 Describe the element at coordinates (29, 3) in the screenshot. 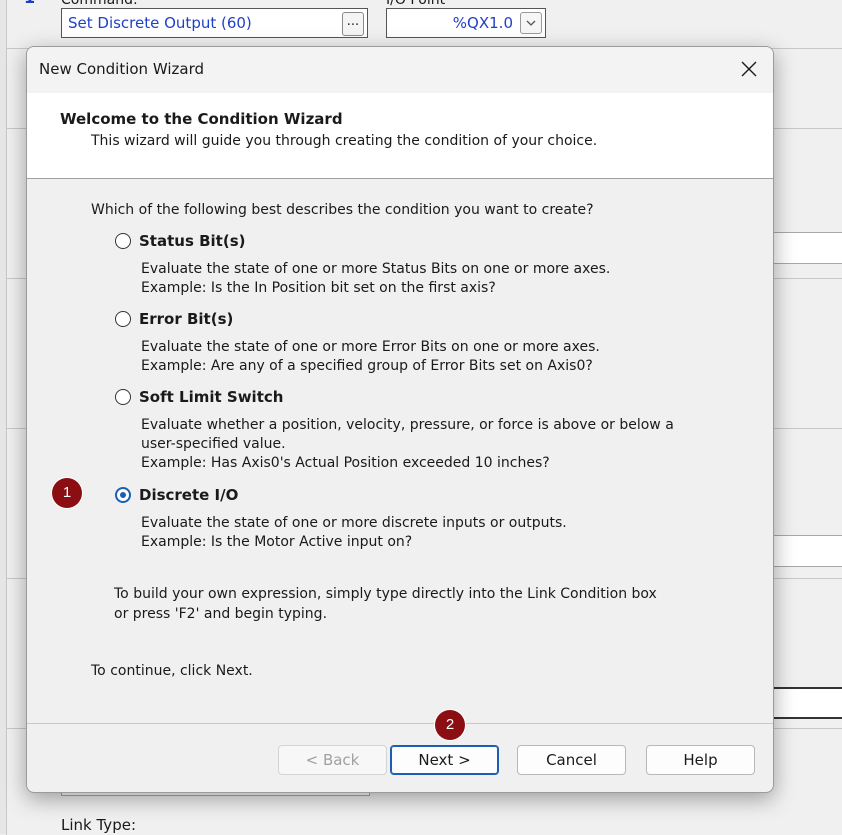

I see `row-number-indicator: 1` at that location.